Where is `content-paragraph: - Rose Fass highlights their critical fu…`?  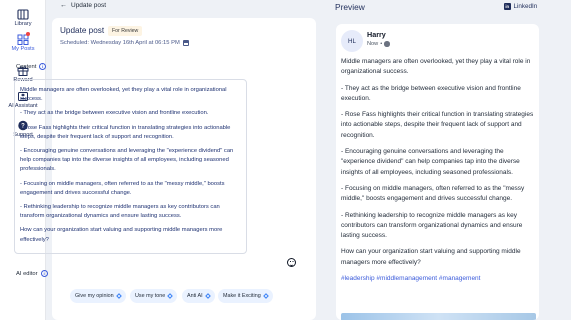
content-paragraph: - Rose Fass highlights their critical fu… is located at coordinates (125, 132).